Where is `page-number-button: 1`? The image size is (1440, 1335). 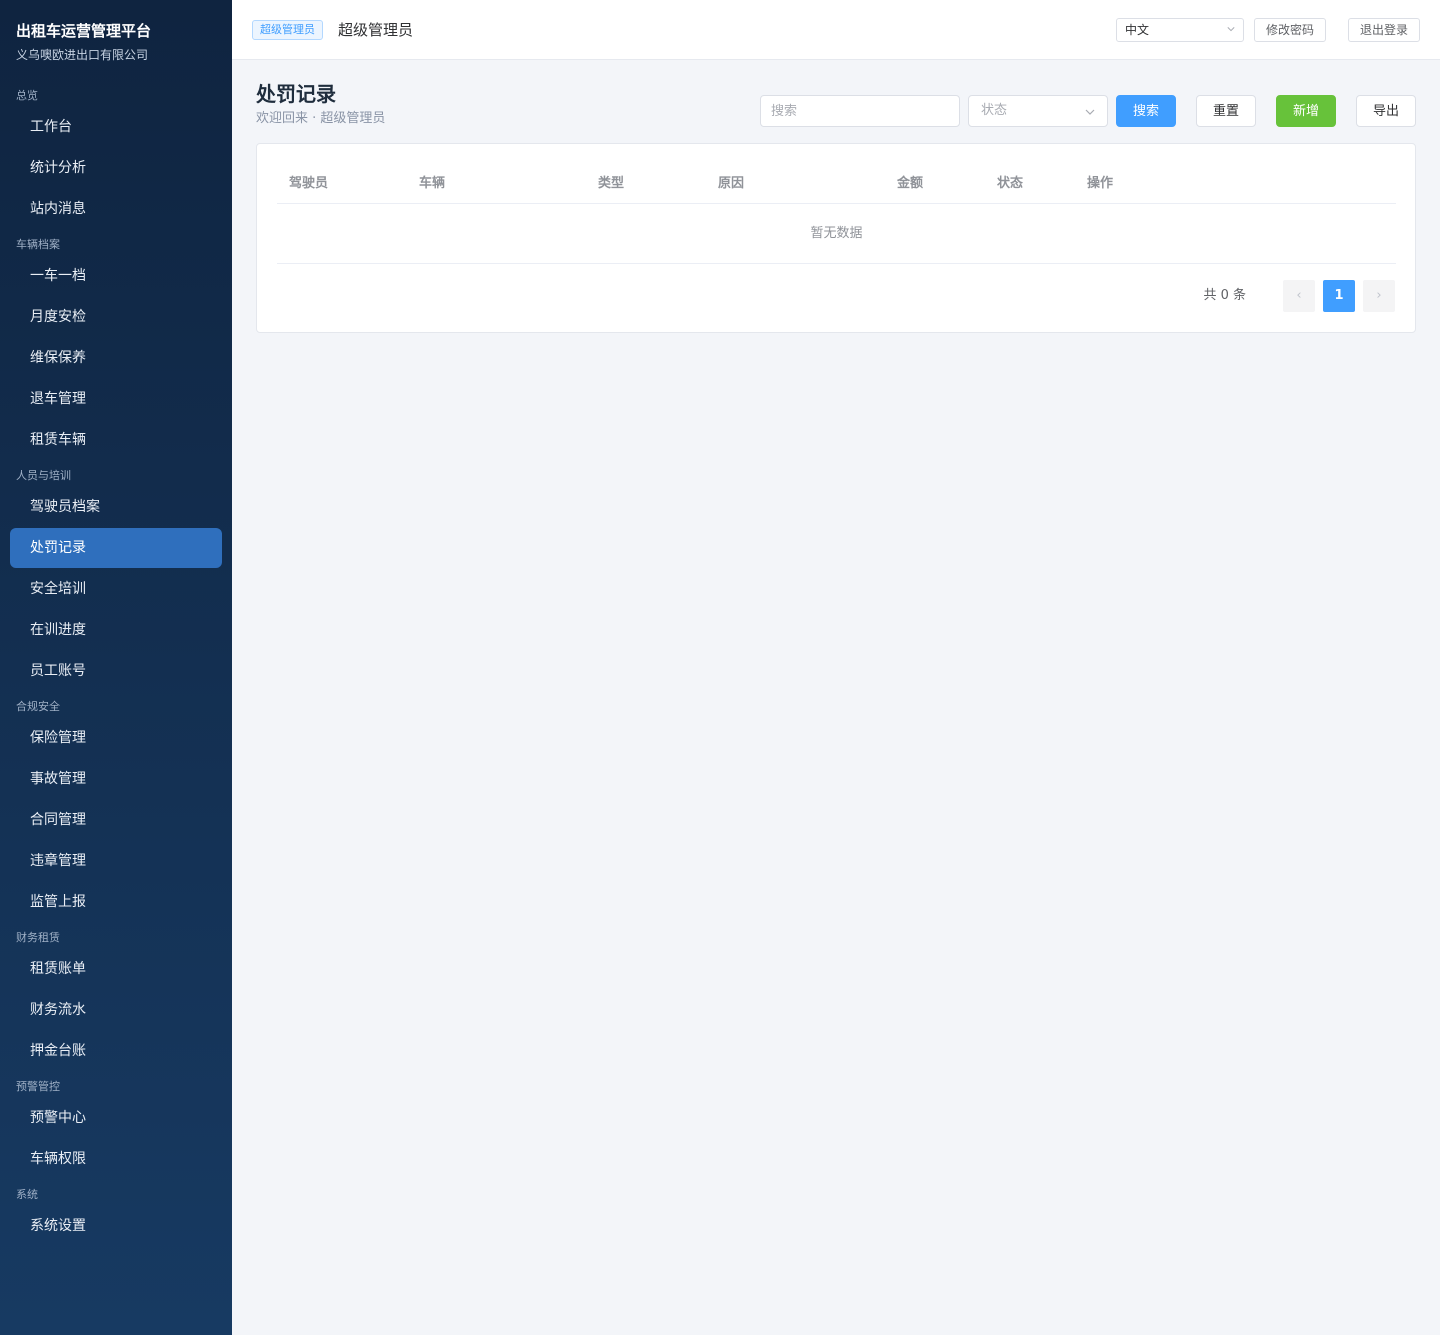 page-number-button: 1 is located at coordinates (1339, 296).